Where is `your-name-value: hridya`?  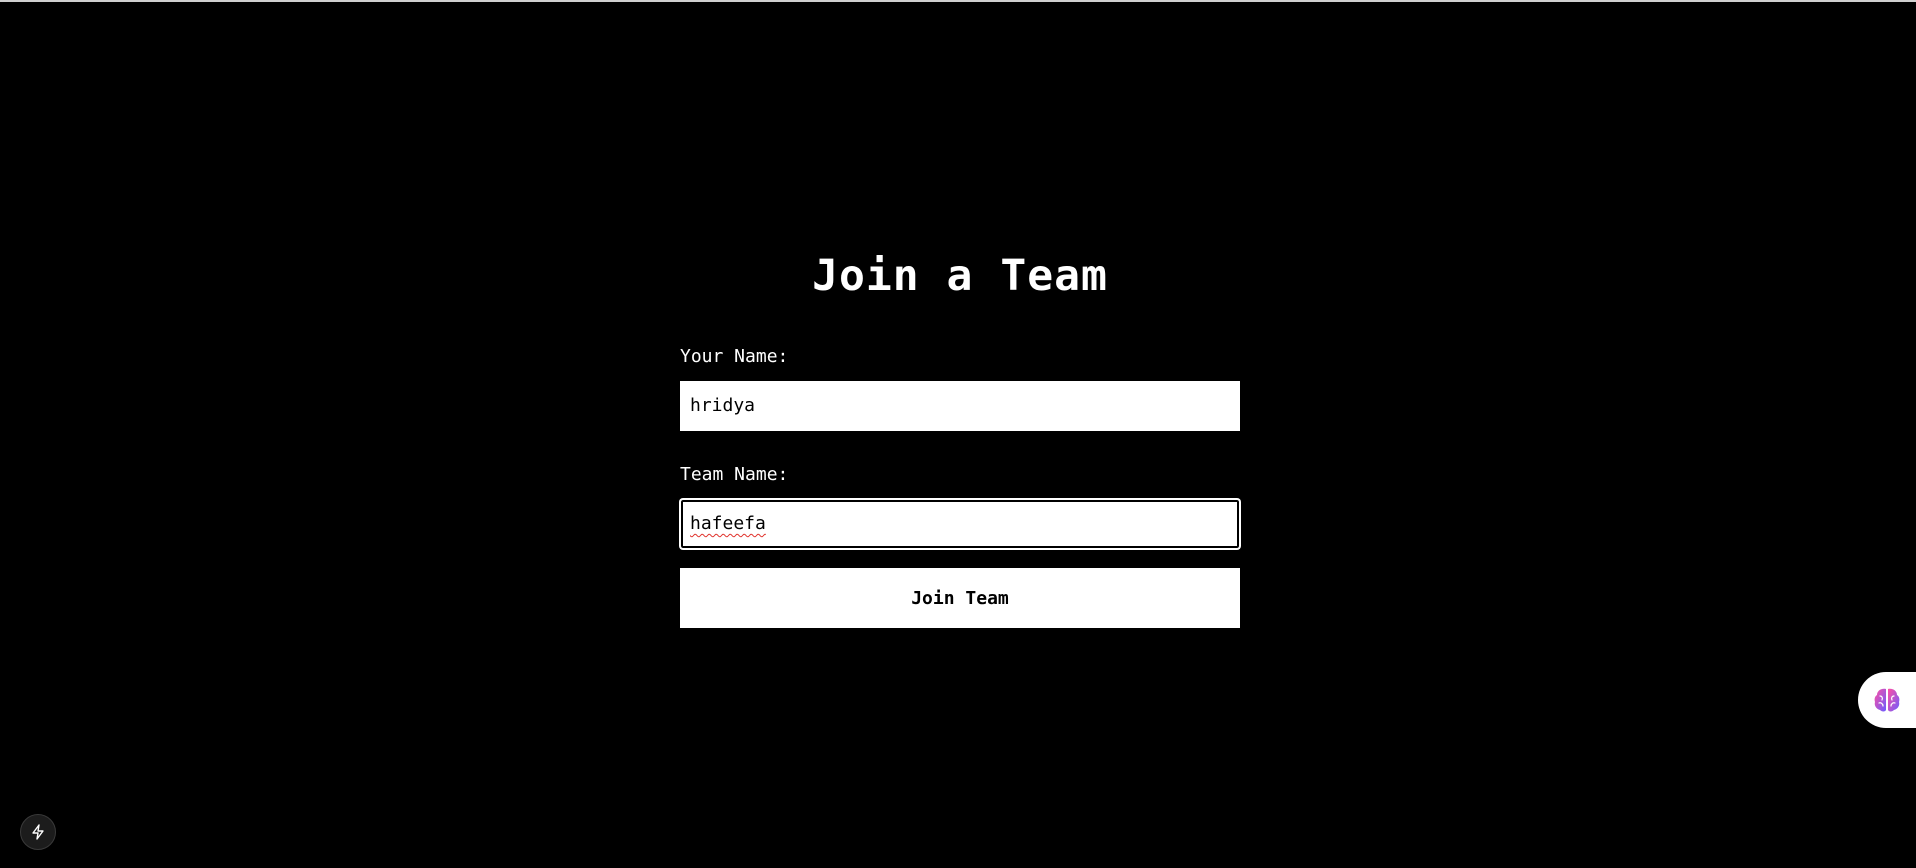
your-name-value: hridya is located at coordinates (723, 405).